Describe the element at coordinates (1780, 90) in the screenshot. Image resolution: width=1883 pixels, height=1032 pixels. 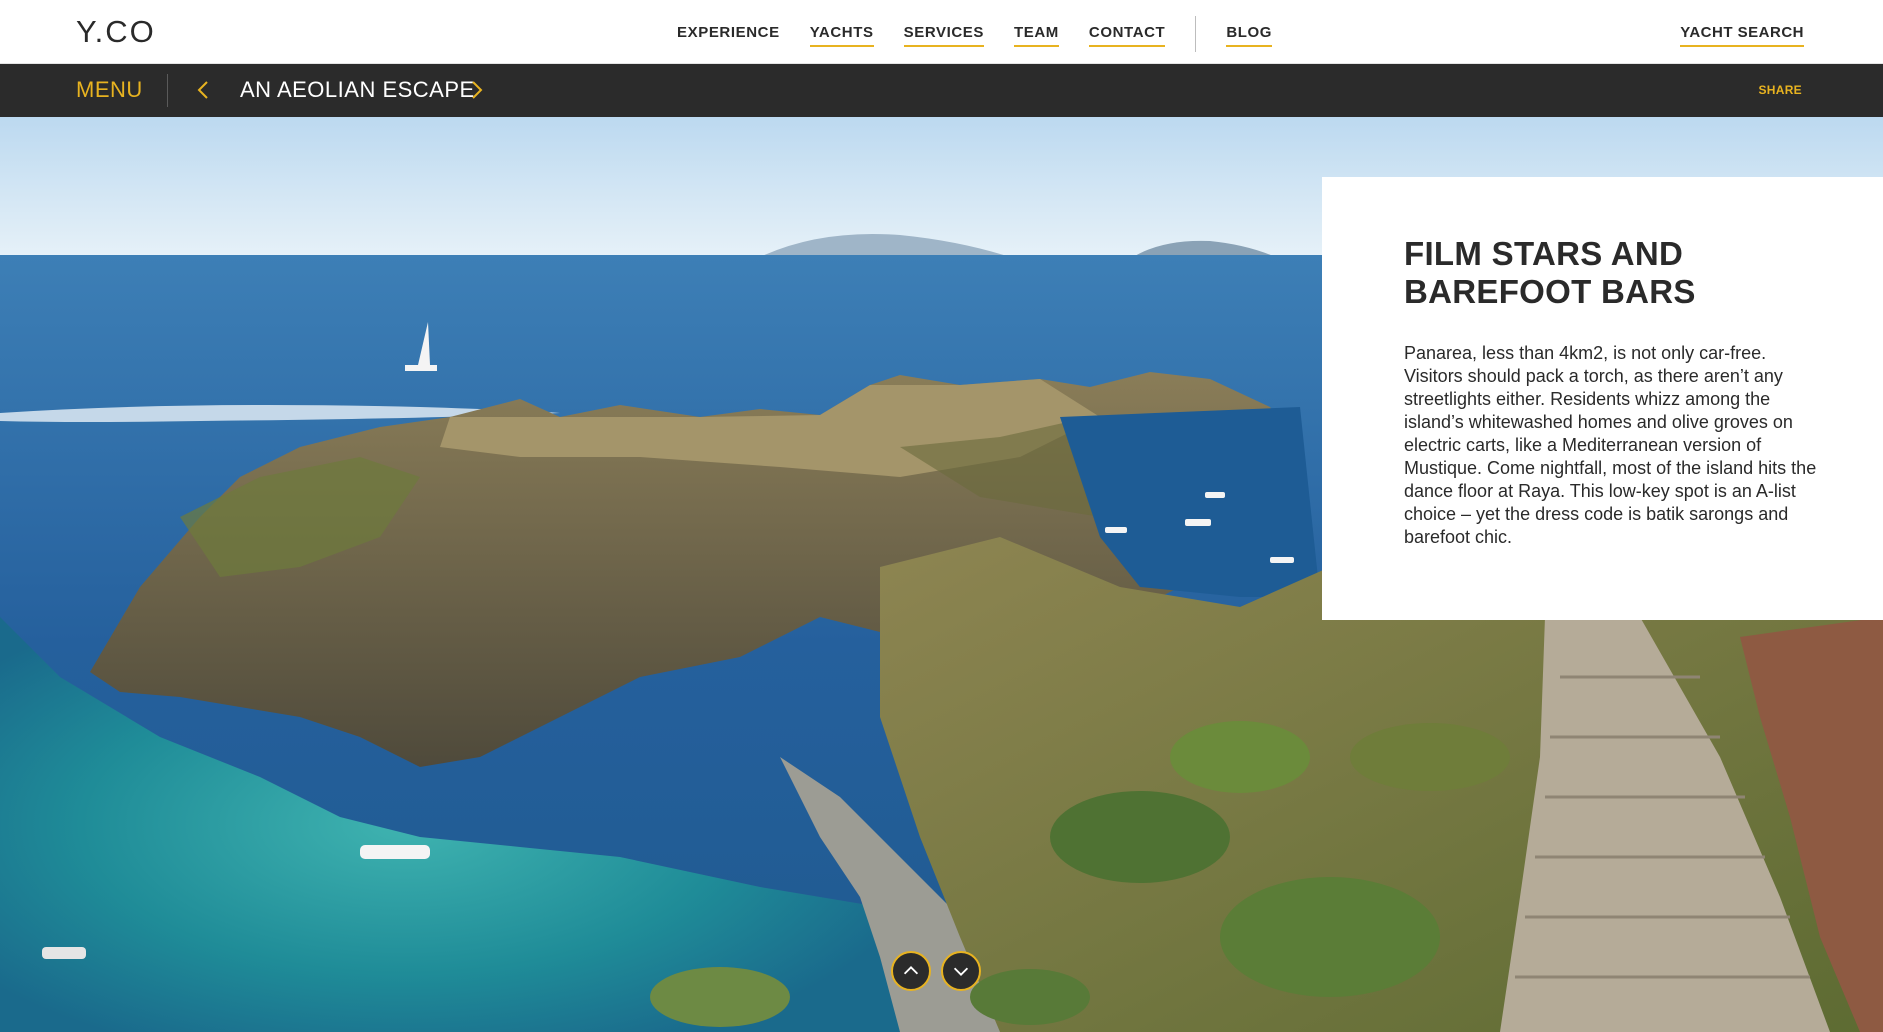
I see `share-button: SHARE` at that location.